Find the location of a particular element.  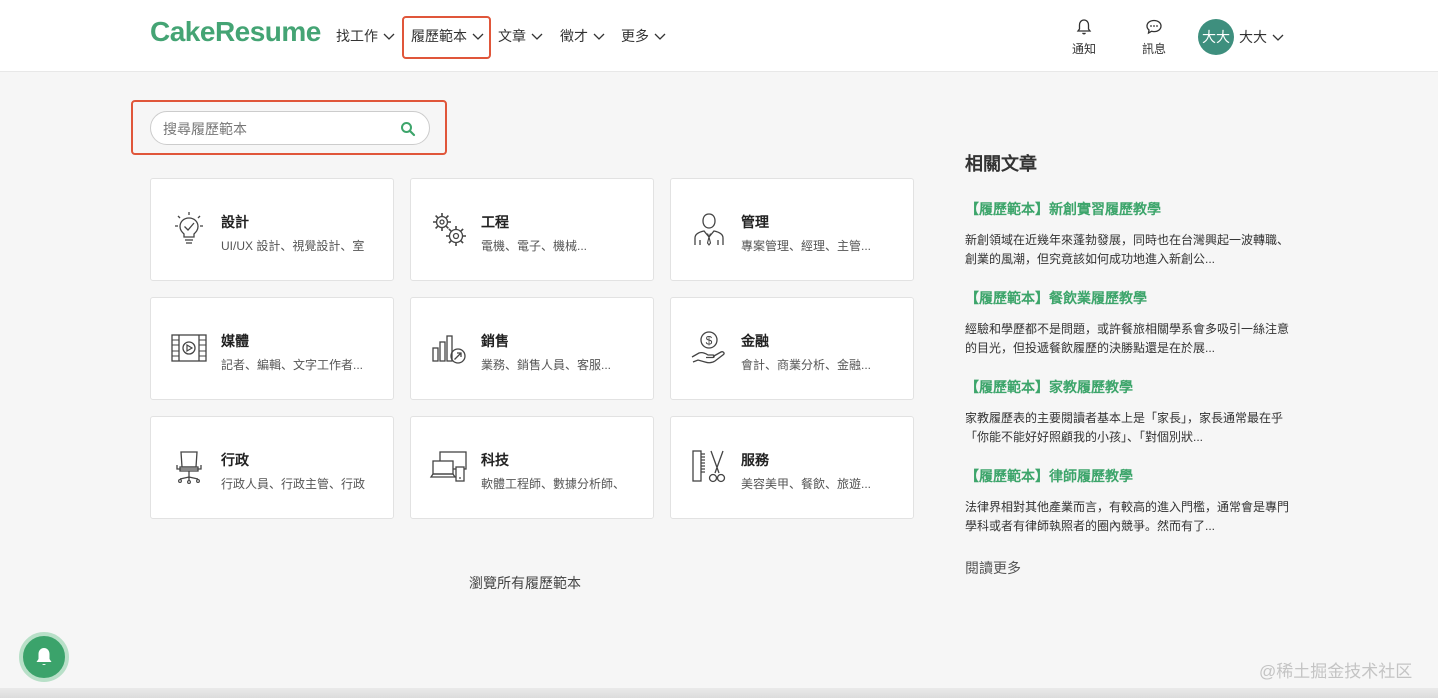

nav-find-jobs: 找工作 is located at coordinates (366, 36).